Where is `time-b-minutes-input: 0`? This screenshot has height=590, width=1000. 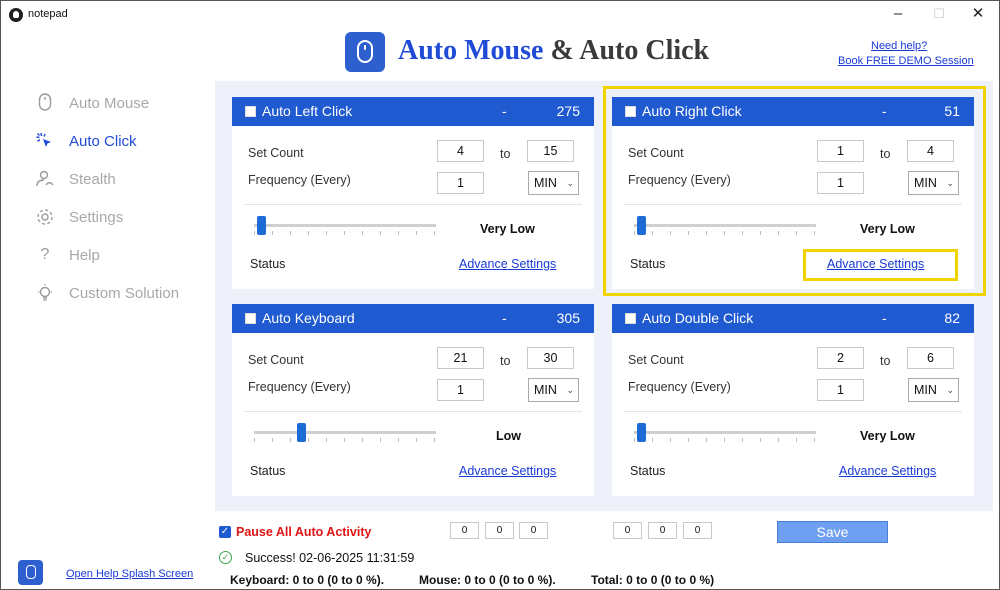
time-b-minutes-input: 0 is located at coordinates (662, 530).